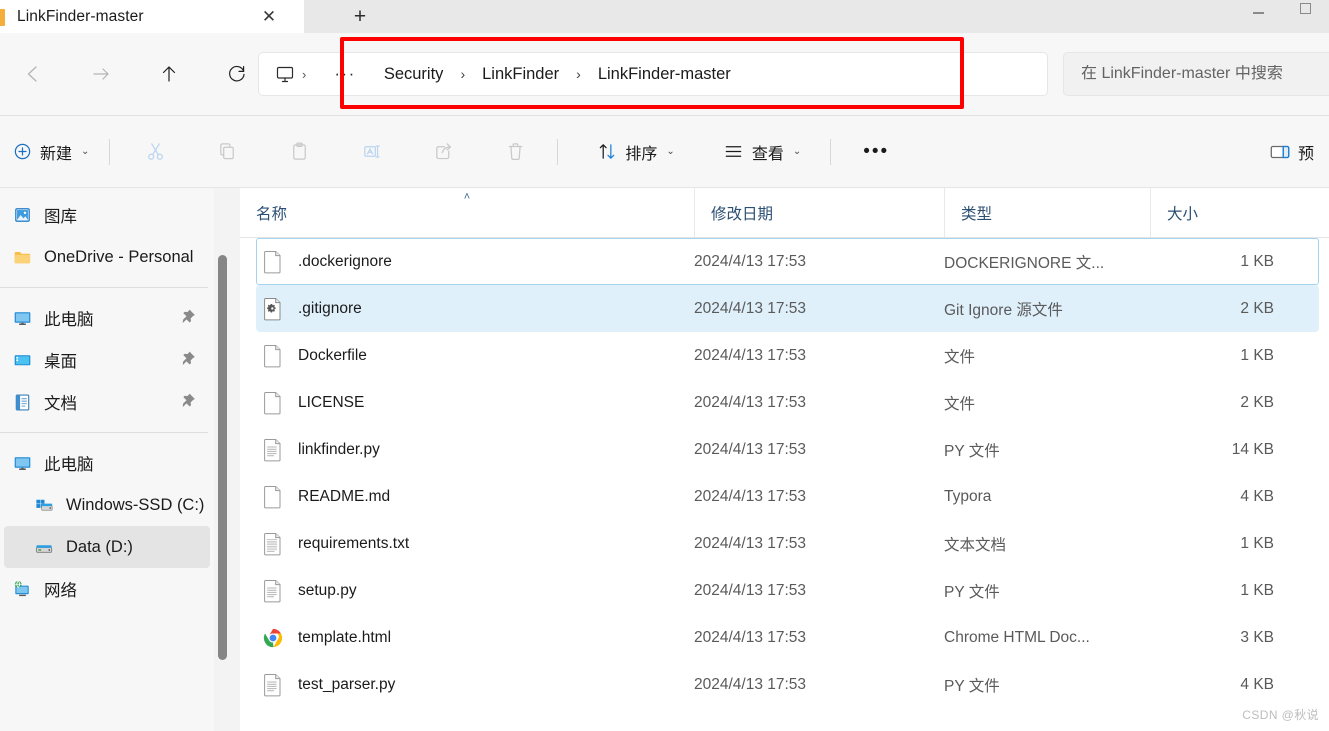  Describe the element at coordinates (1047, 212) in the screenshot. I see `column-header-type: 类型` at that location.